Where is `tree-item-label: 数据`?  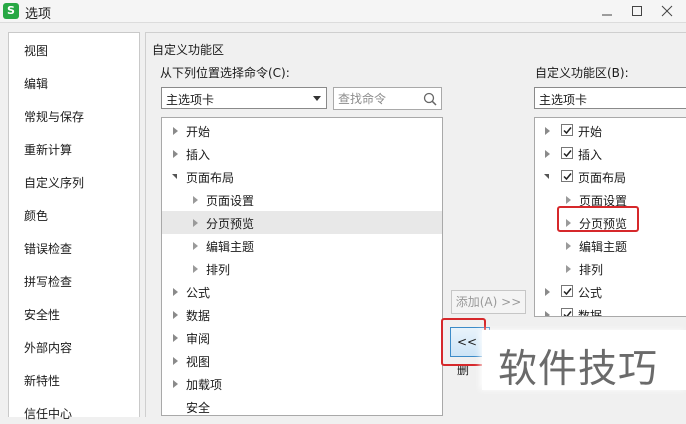
tree-item-label: 数据 is located at coordinates (198, 316).